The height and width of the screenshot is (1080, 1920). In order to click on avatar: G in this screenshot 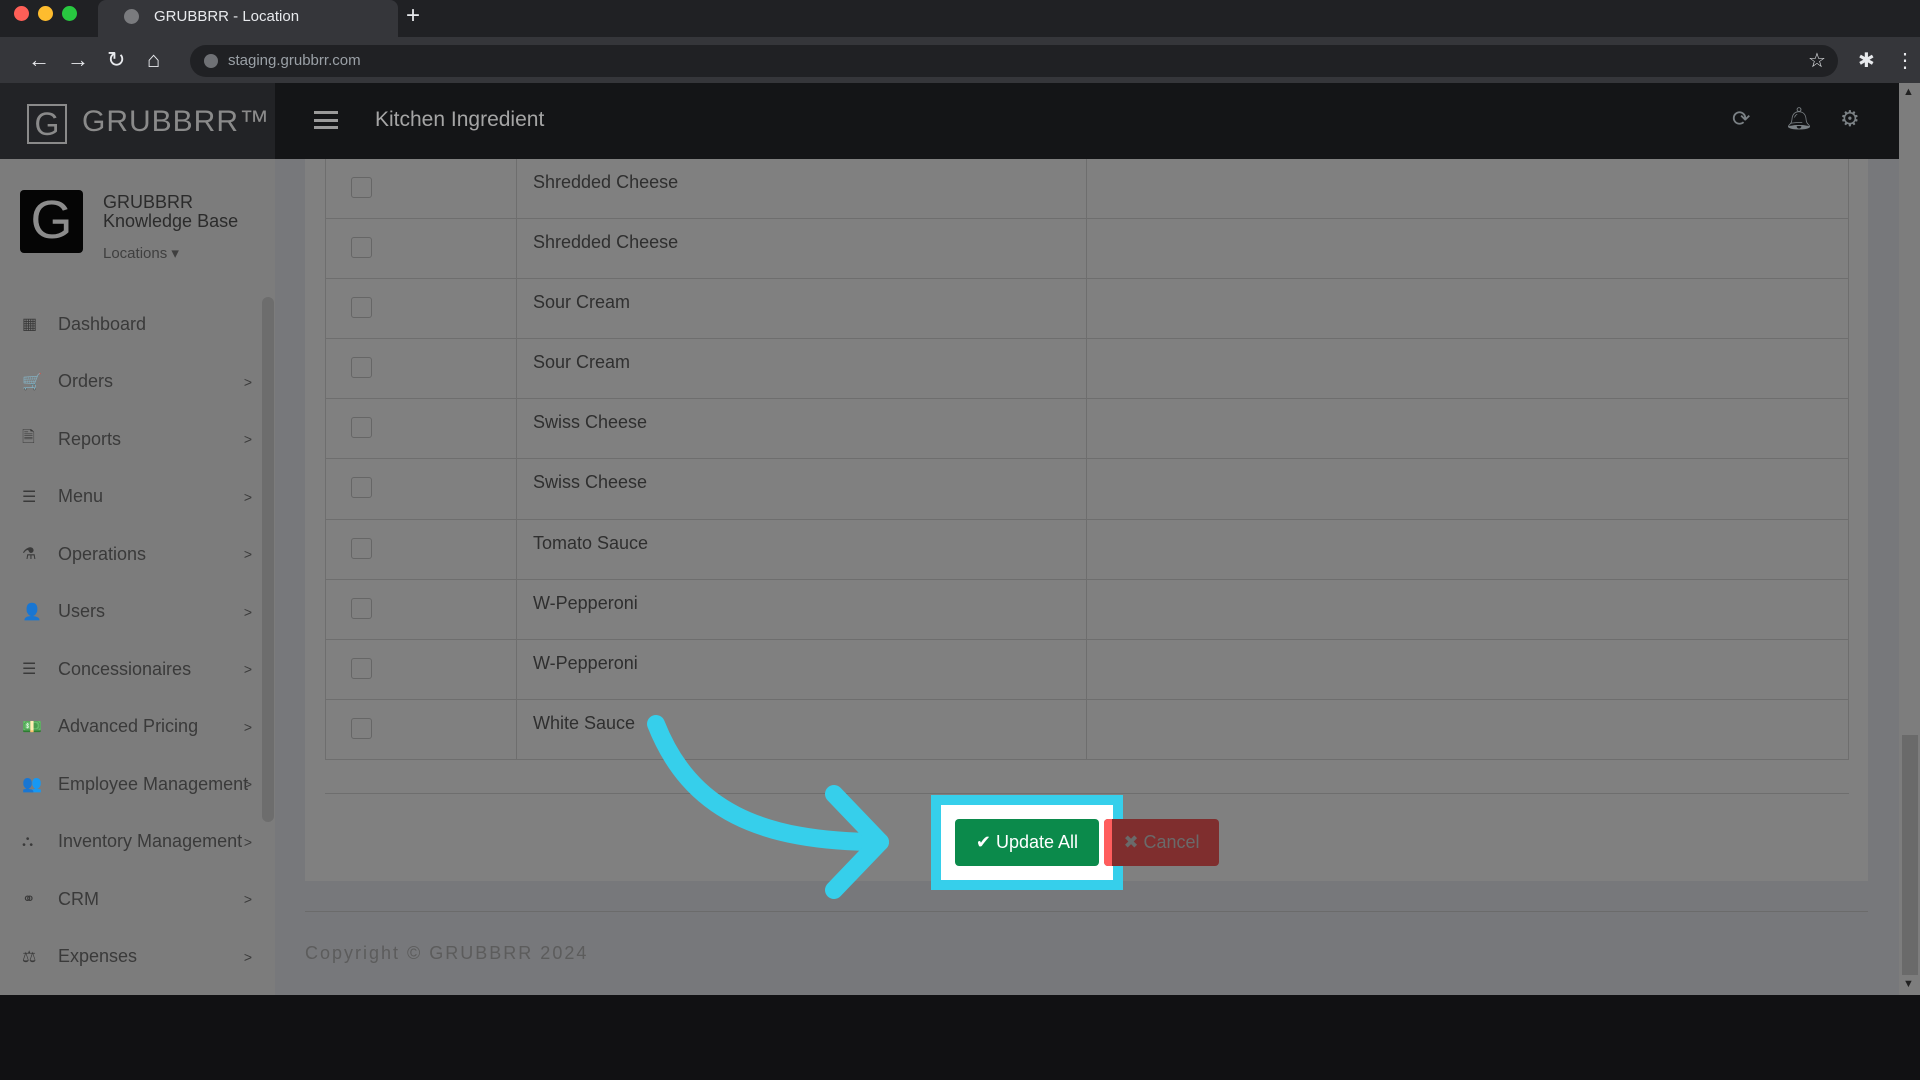, I will do `click(51, 221)`.